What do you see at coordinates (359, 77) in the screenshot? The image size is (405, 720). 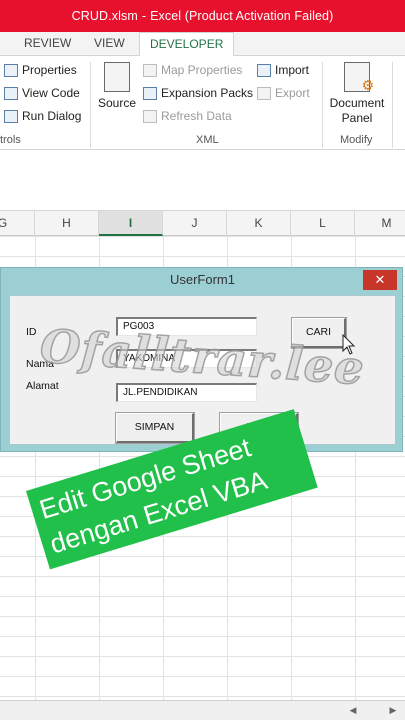 I see `document-panel-icon: ⚙` at bounding box center [359, 77].